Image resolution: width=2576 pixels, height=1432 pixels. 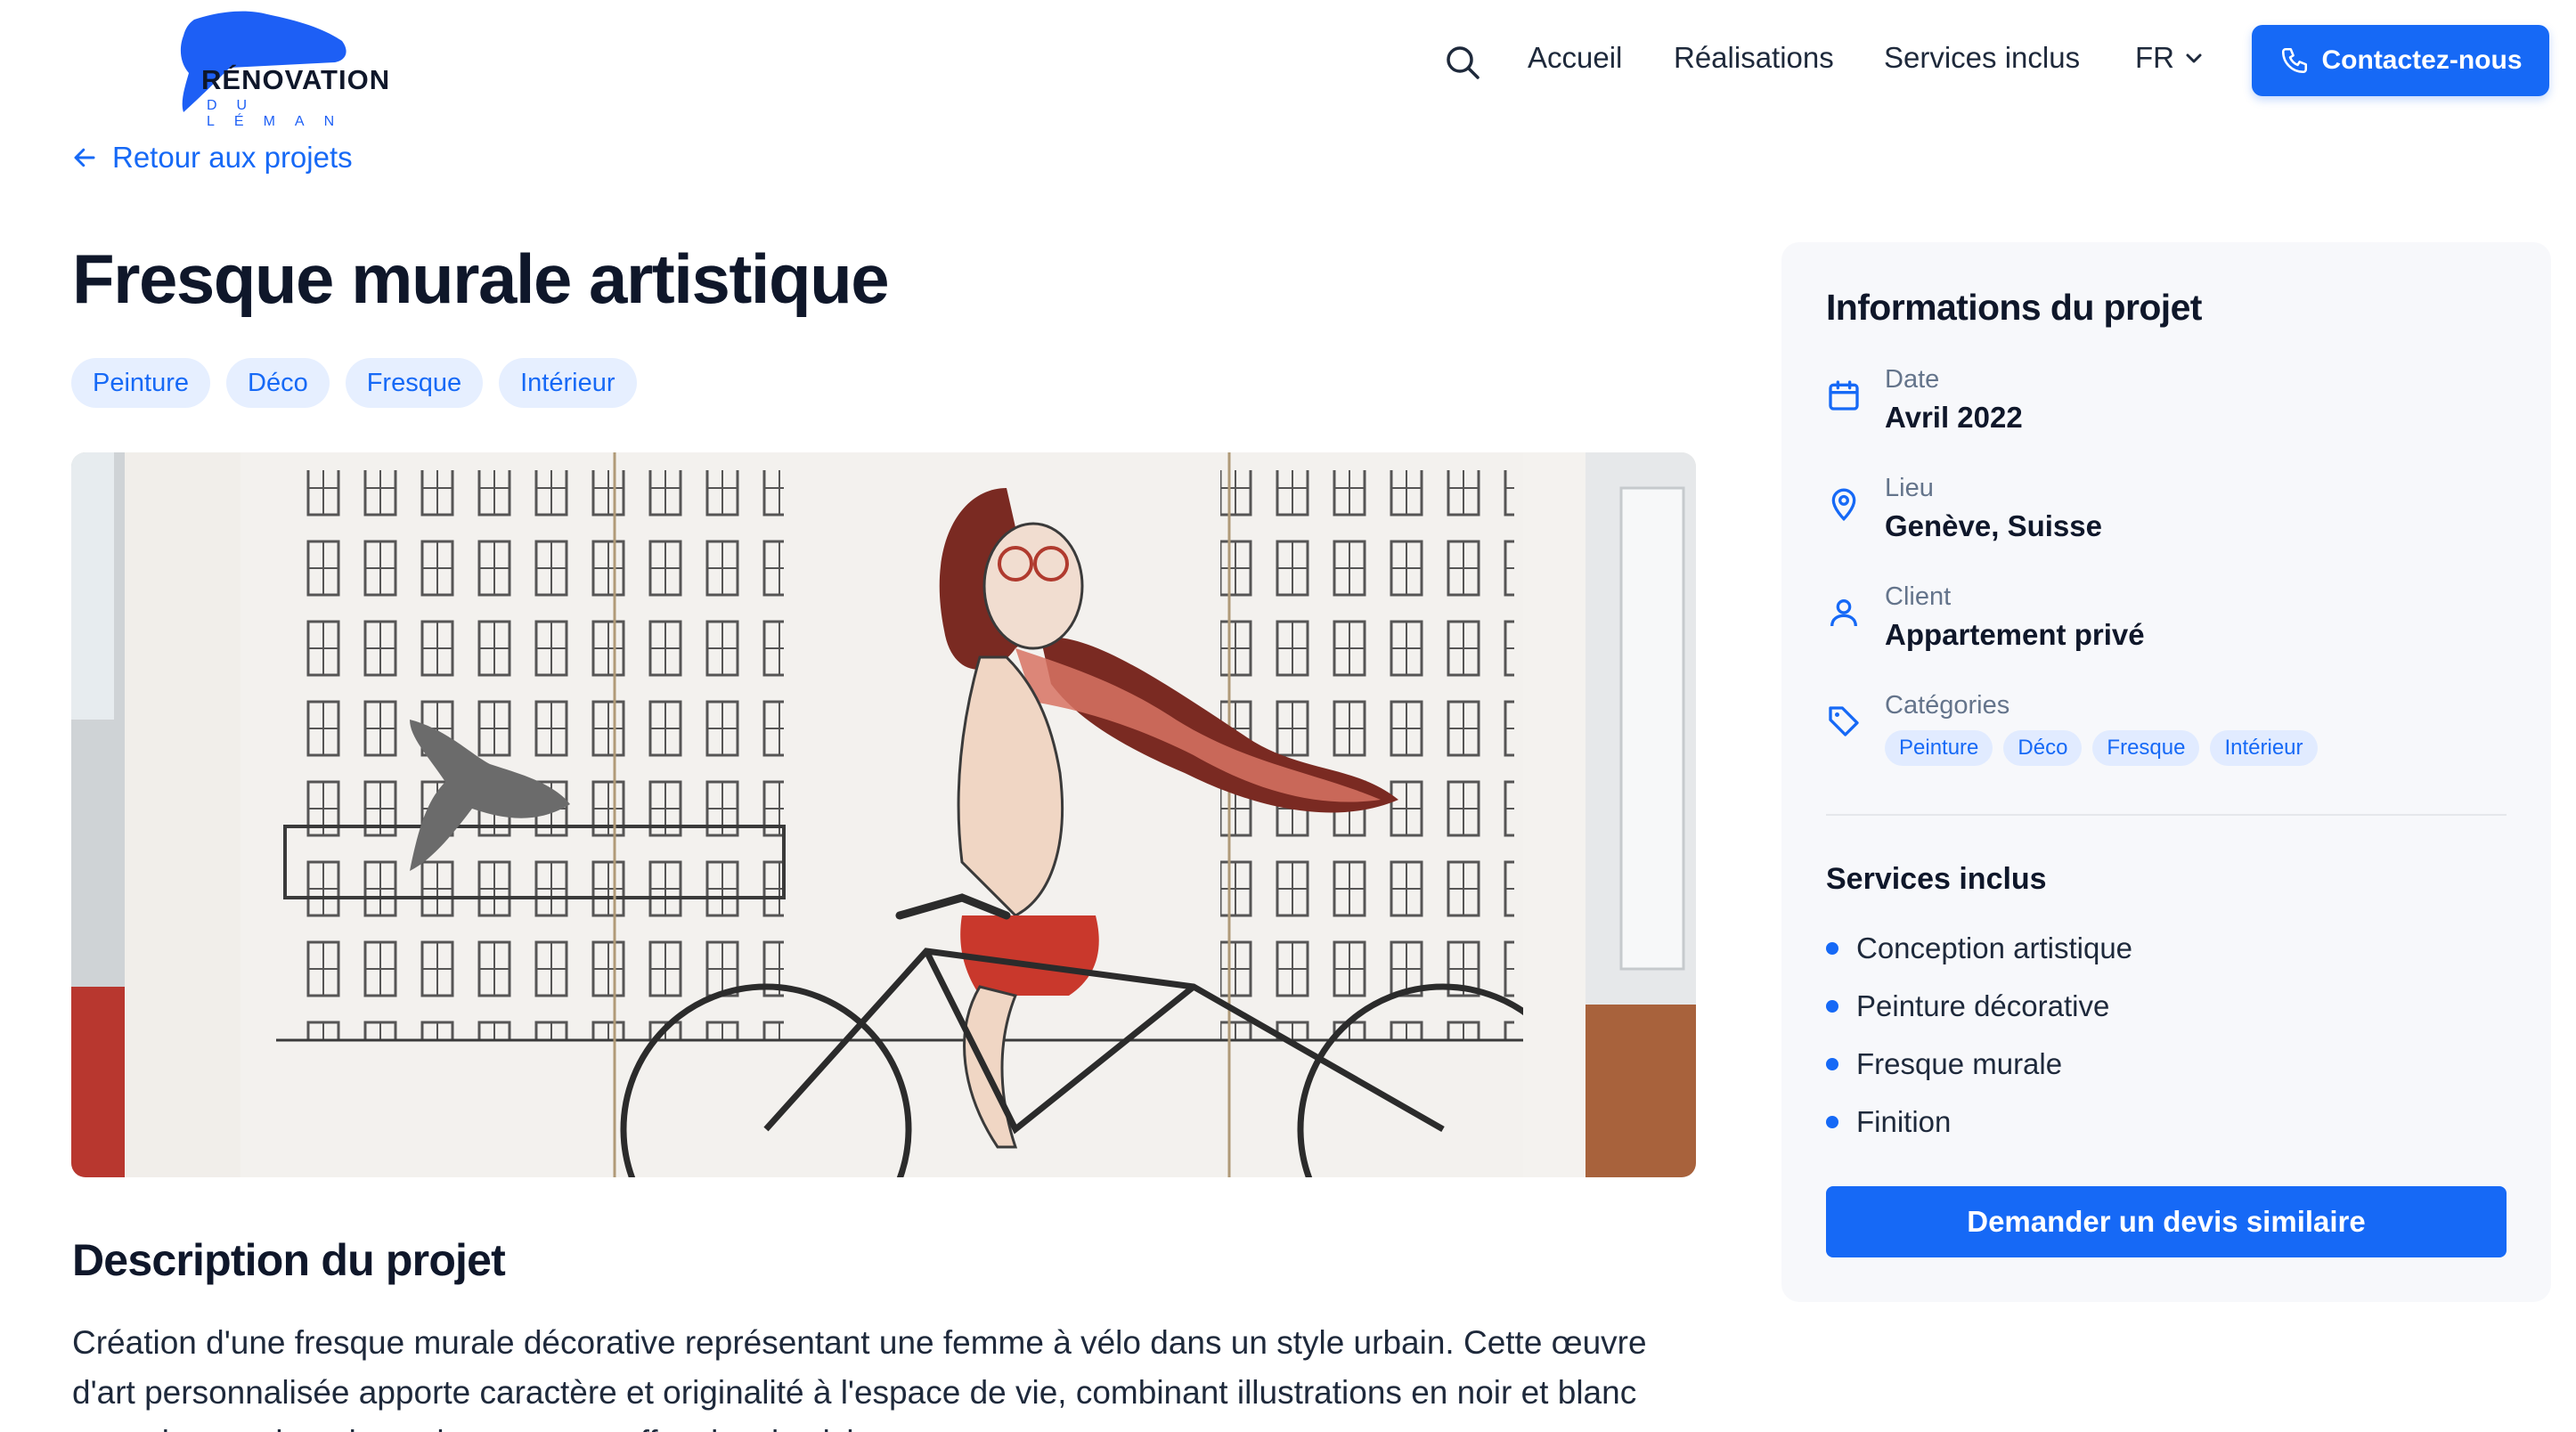 What do you see at coordinates (2015, 634) in the screenshot?
I see `info-client-value: Appartement privé` at bounding box center [2015, 634].